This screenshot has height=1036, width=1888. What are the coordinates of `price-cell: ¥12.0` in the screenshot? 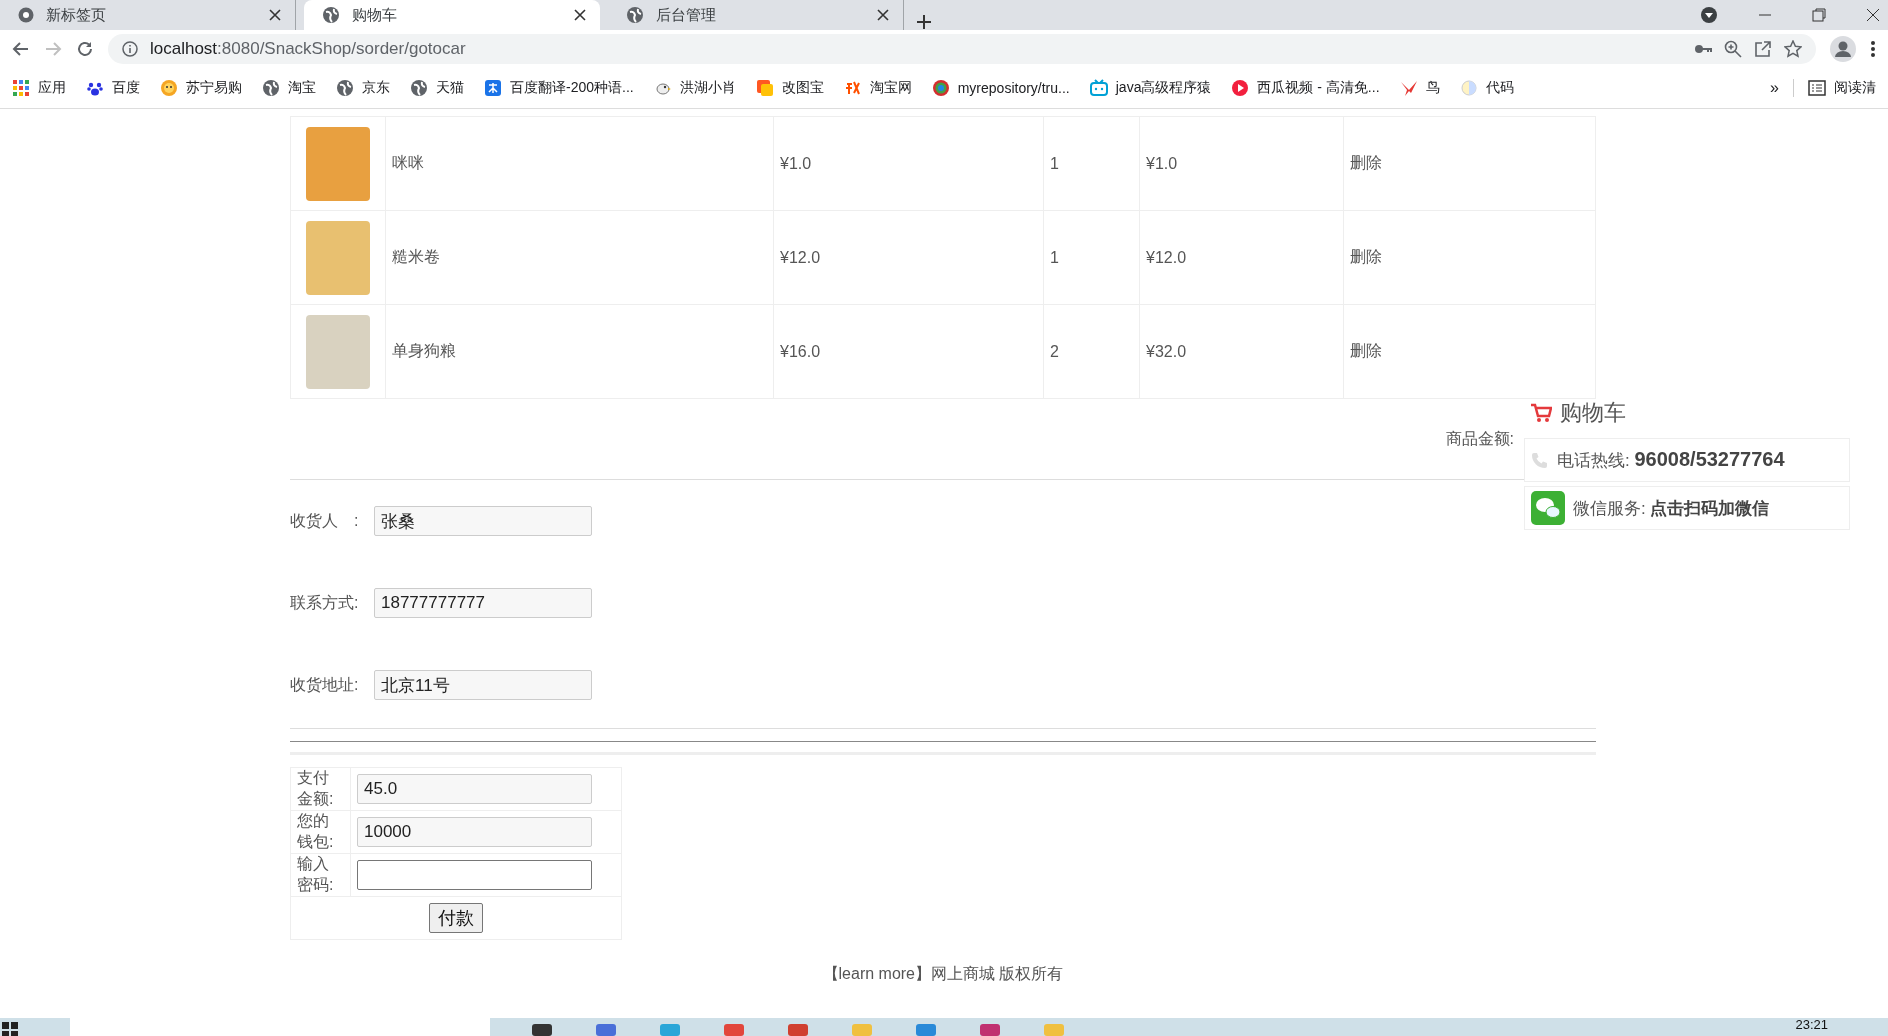 It's located at (800, 257).